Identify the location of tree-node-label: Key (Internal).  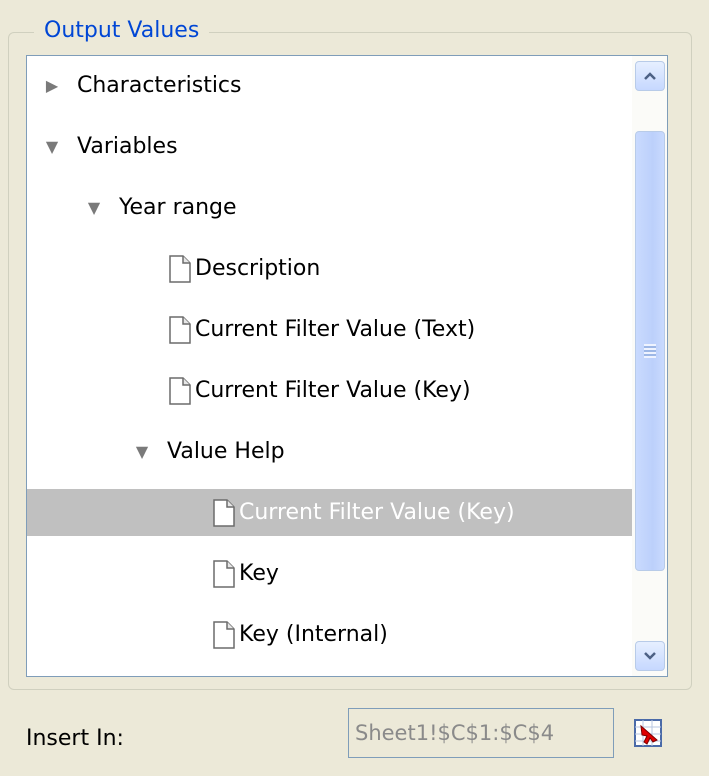
(313, 634).